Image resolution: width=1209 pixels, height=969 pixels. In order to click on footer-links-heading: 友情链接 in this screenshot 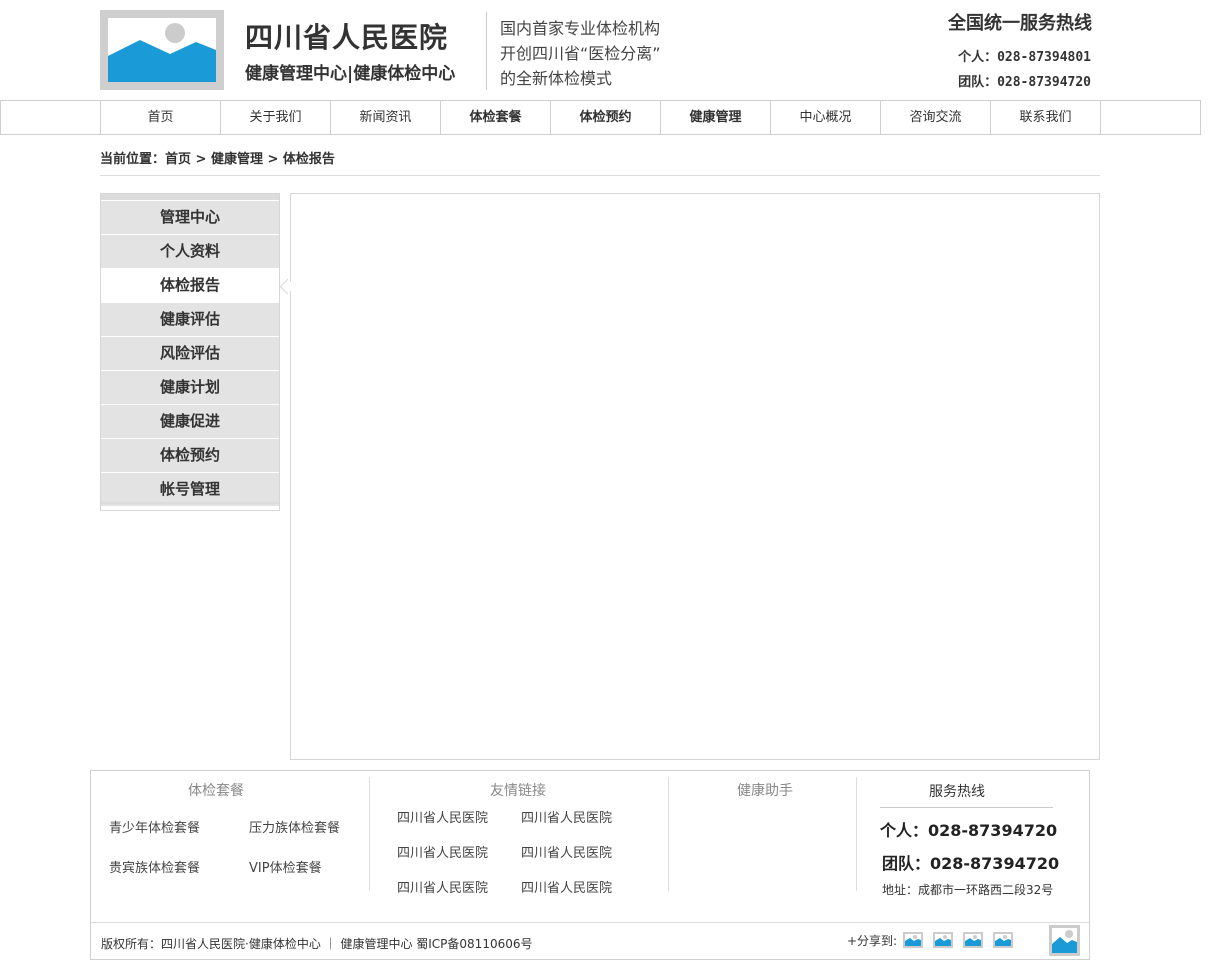, I will do `click(518, 791)`.